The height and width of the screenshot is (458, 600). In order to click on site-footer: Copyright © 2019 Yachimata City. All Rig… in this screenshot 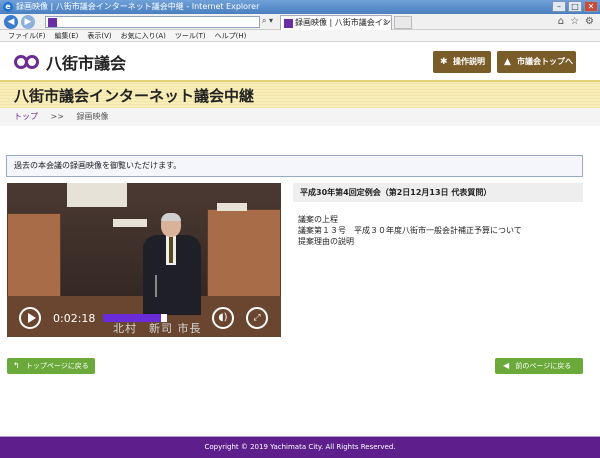, I will do `click(300, 447)`.